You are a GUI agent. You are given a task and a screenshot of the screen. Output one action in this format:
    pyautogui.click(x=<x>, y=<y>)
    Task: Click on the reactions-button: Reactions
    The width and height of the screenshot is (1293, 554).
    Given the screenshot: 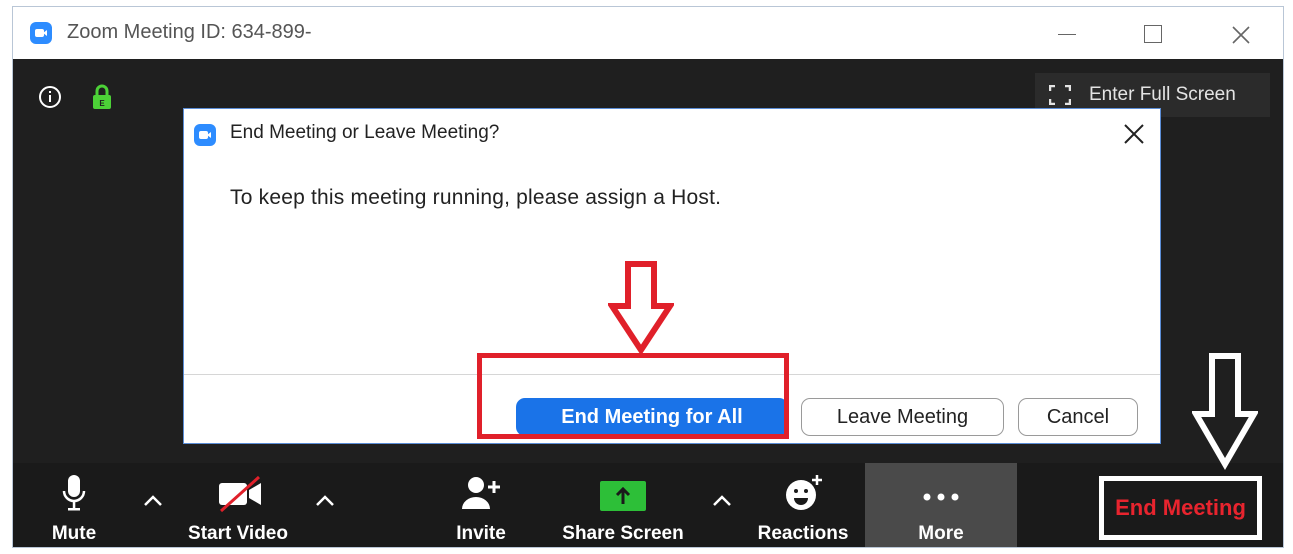 What is the action you would take?
    pyautogui.click(x=803, y=505)
    